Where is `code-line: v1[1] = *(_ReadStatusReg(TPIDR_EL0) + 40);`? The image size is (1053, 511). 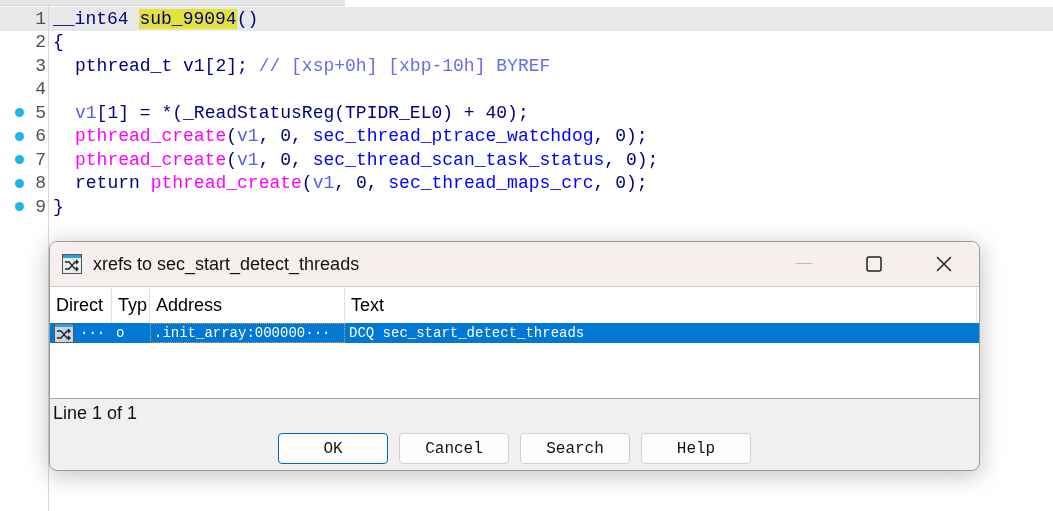
code-line: v1[1] = *(_ReadStatusReg(TPIDR_EL0) + 40); is located at coordinates (302, 112).